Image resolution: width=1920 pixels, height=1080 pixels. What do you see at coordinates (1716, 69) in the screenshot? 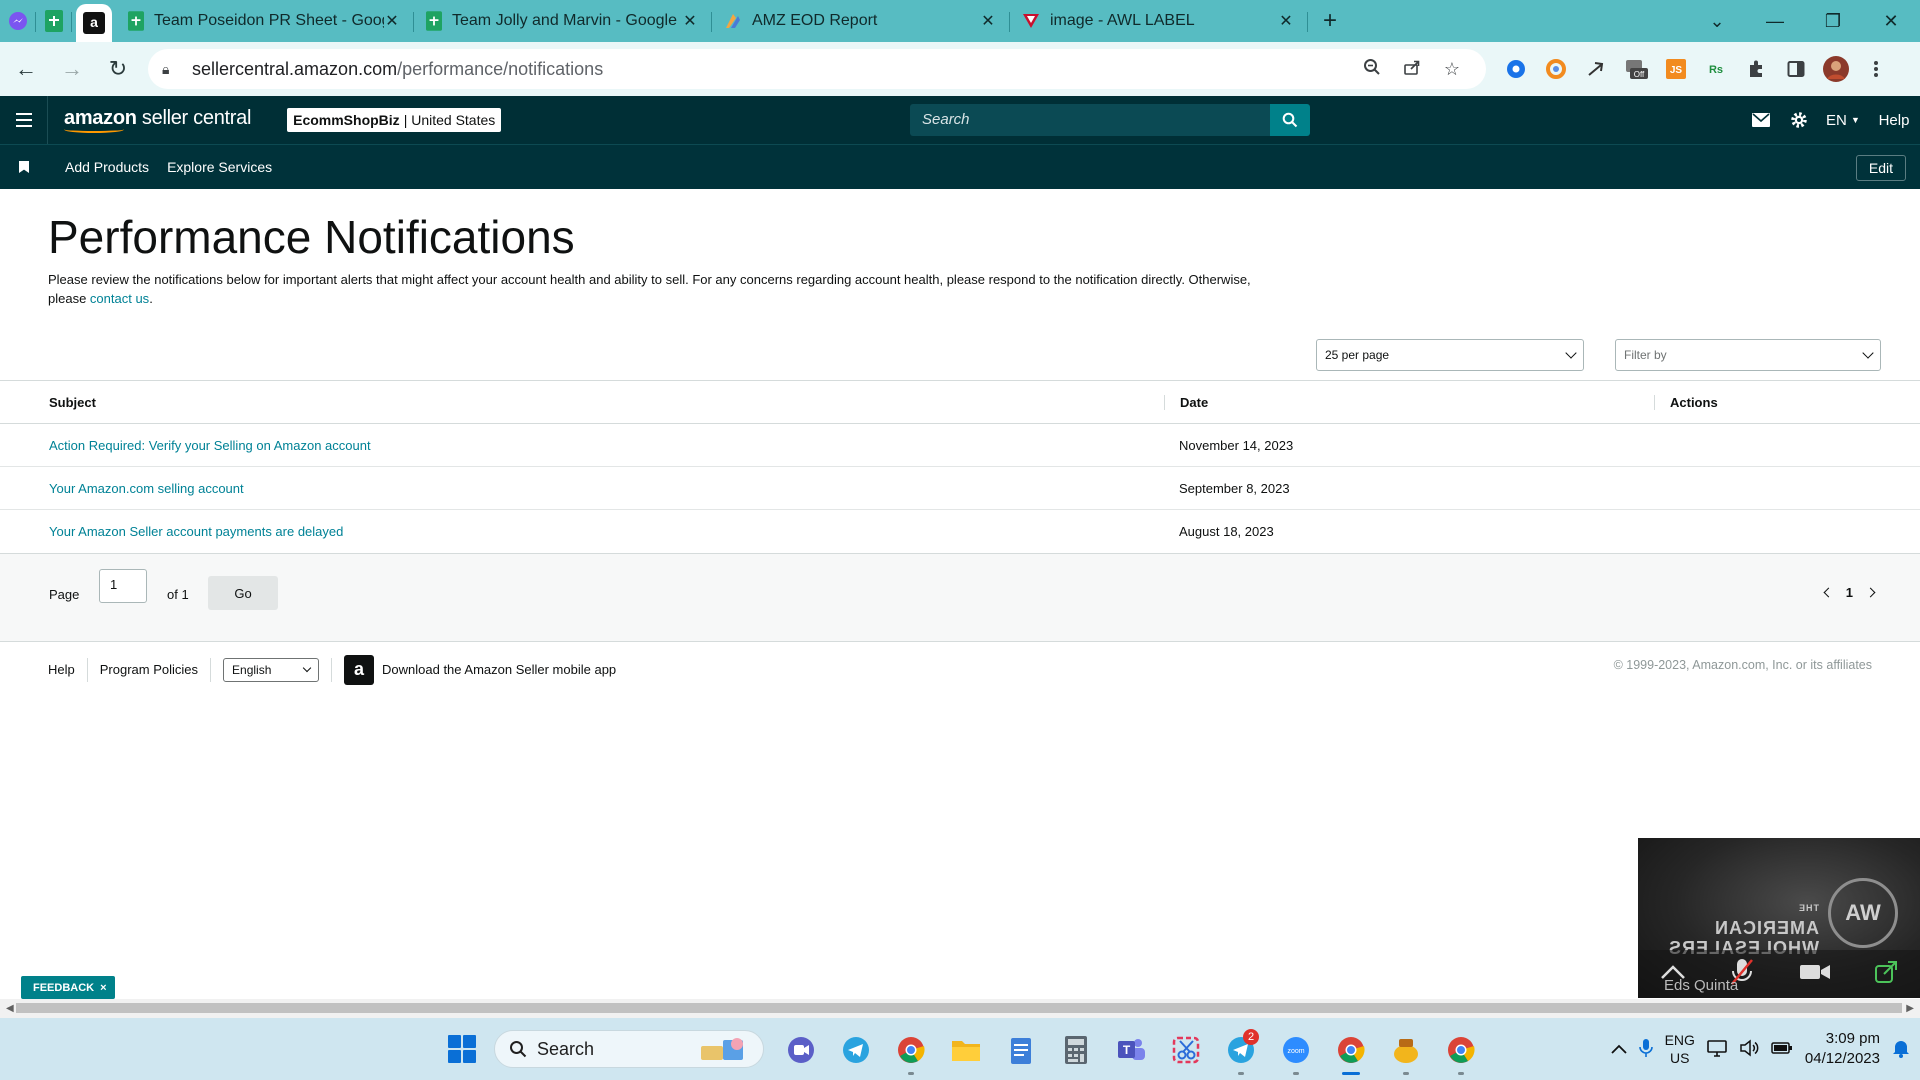
I see `extension-rs-icon: Rs` at bounding box center [1716, 69].